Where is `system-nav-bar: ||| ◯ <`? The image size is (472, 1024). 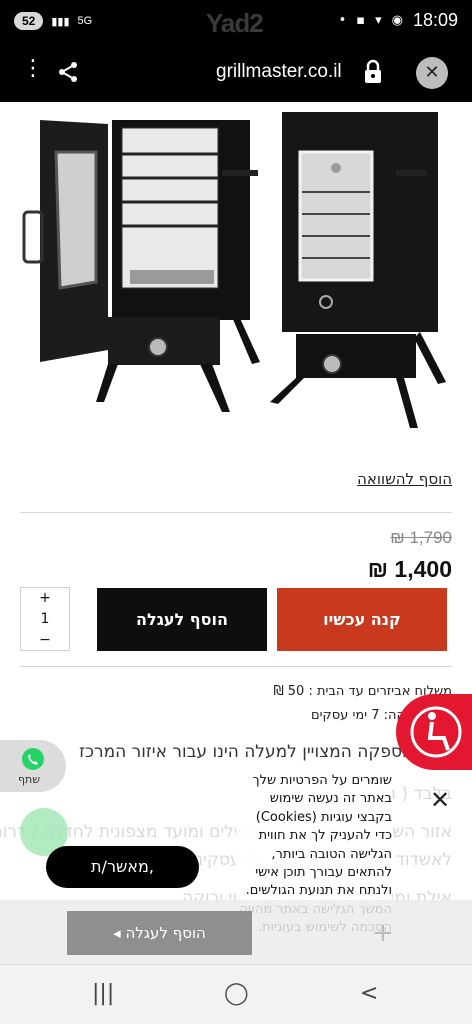 system-nav-bar: ||| ◯ < is located at coordinates (236, 994).